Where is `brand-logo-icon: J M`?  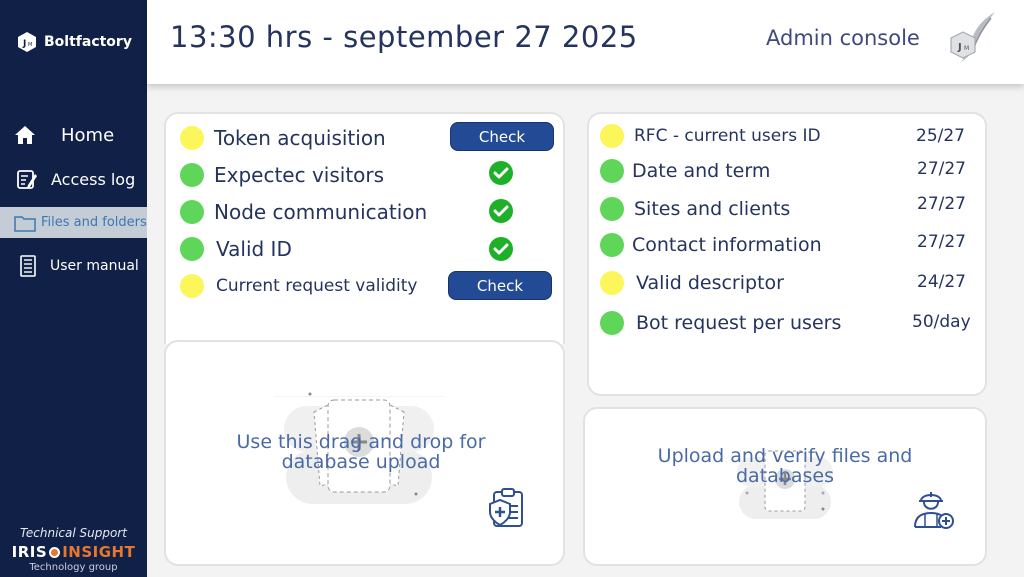
brand-logo-icon: J M is located at coordinates (27, 42).